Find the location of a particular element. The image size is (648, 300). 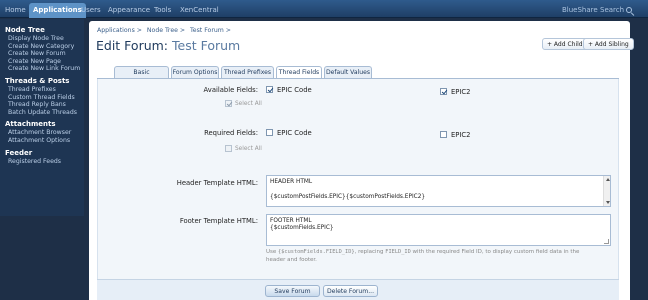

page-title-forum-name: Test Forum is located at coordinates (206, 45).